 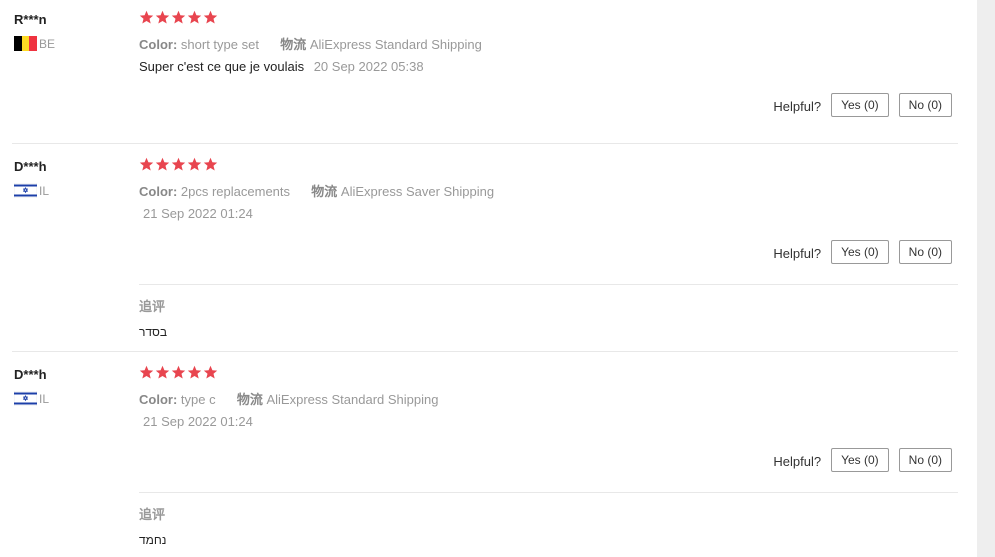 What do you see at coordinates (30, 19) in the screenshot?
I see `reviewer-name: R***n` at bounding box center [30, 19].